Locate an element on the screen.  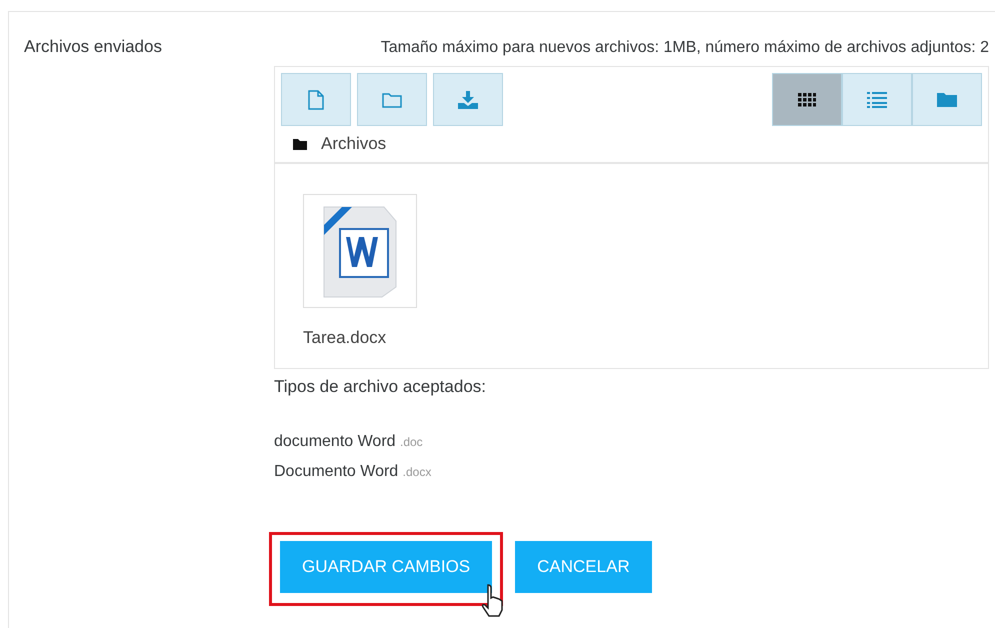
path-text: Archivos is located at coordinates (353, 144).